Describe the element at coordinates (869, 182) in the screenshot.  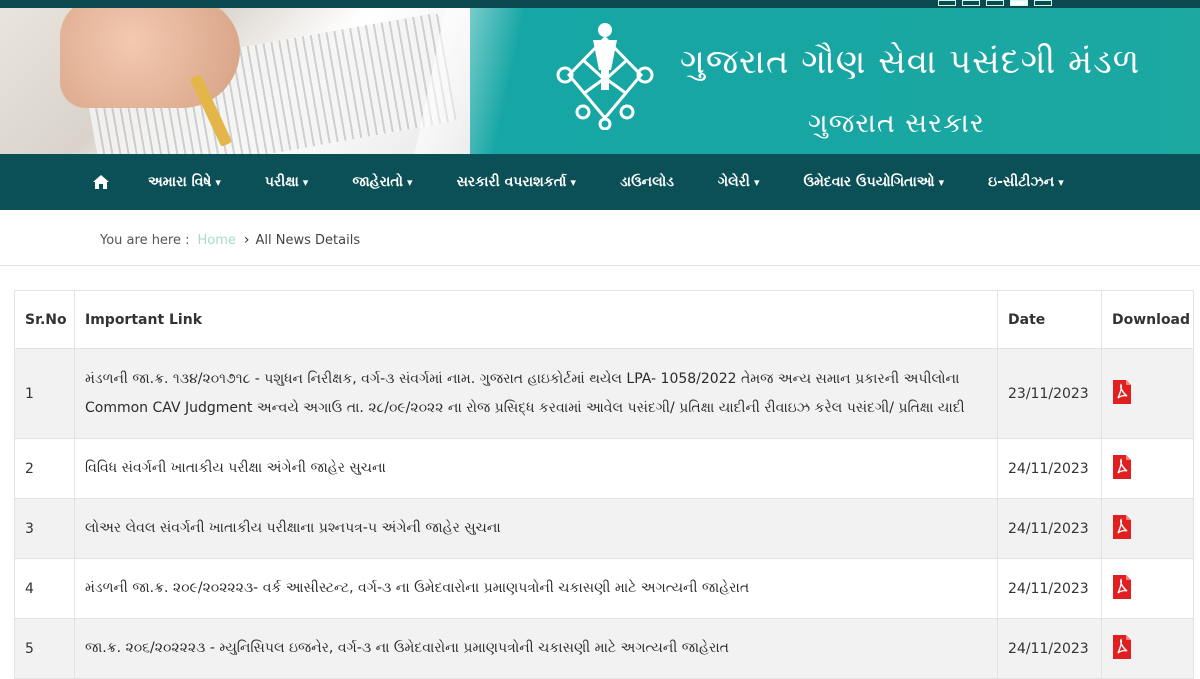
I see `nav-item-label: ઉમેદવાર ઉપયોગિતાઓ` at that location.